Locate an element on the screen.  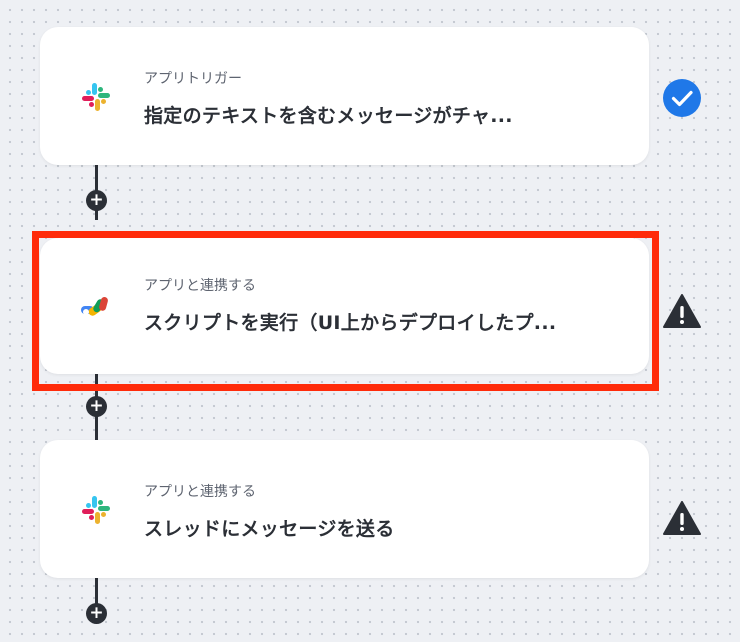
checkmark-icon is located at coordinates (682, 98).